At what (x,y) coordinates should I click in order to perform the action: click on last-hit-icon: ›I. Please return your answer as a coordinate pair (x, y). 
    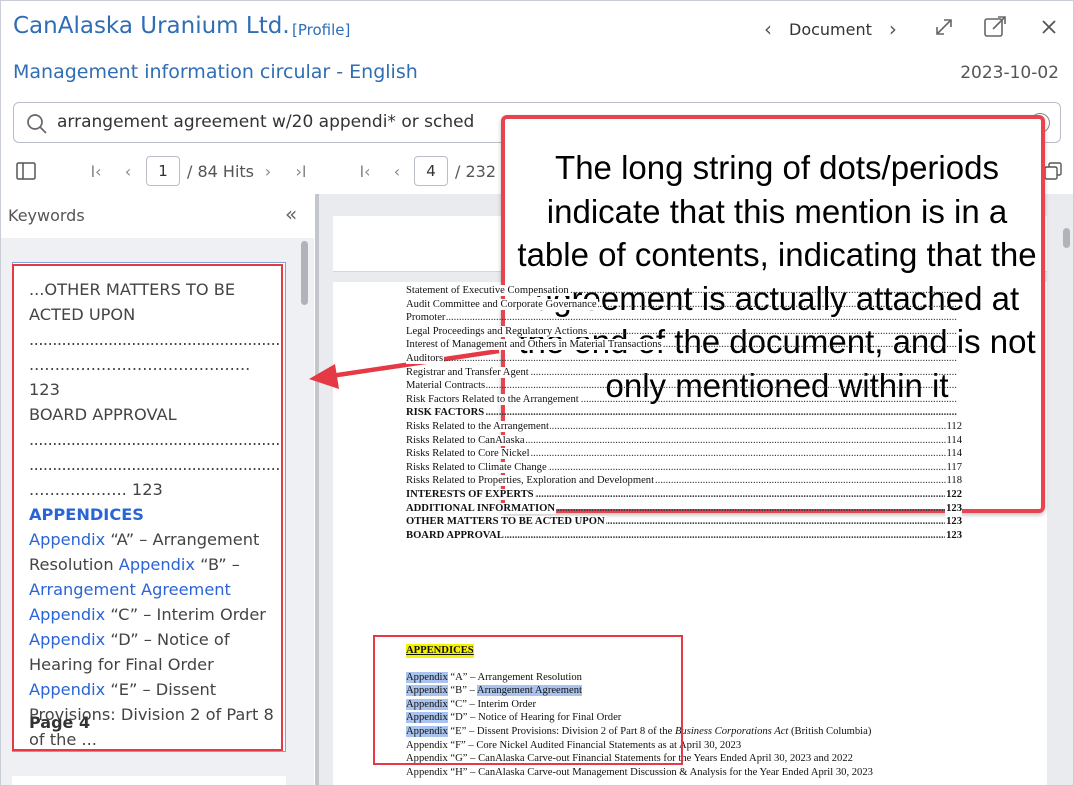
    Looking at the image, I should click on (301, 171).